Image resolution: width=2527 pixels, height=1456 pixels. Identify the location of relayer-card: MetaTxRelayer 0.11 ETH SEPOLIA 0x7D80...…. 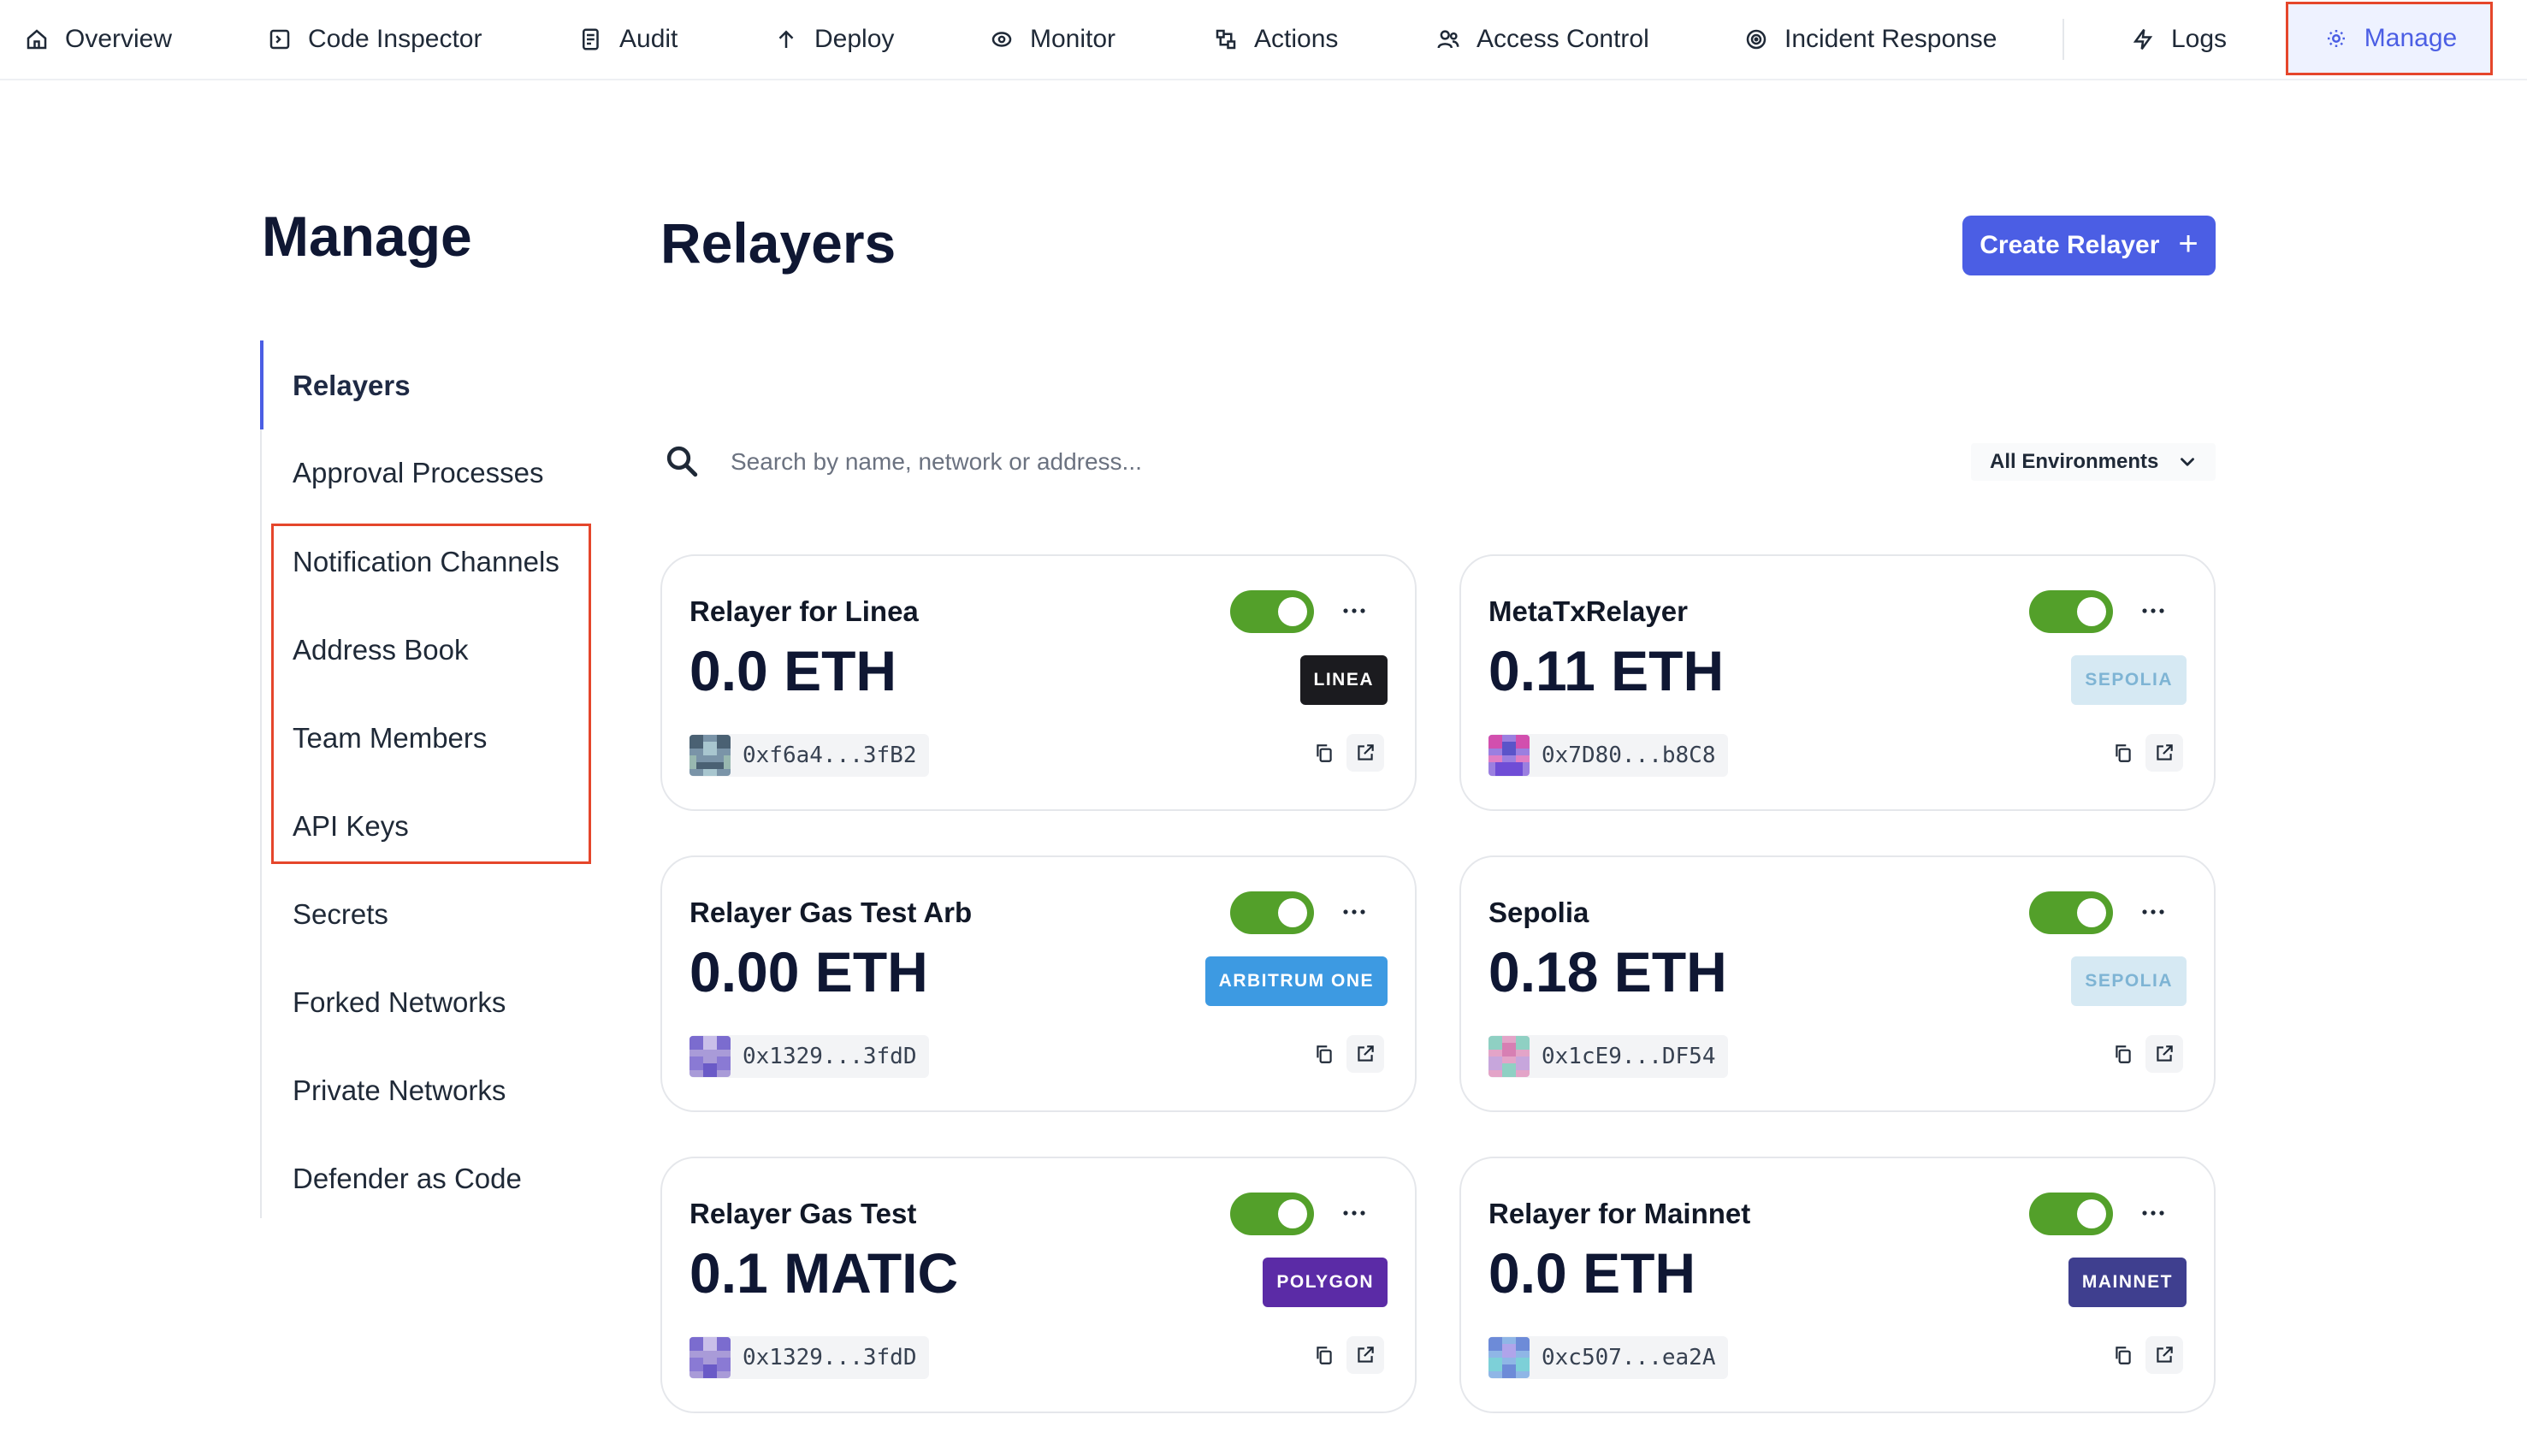
(1837, 682).